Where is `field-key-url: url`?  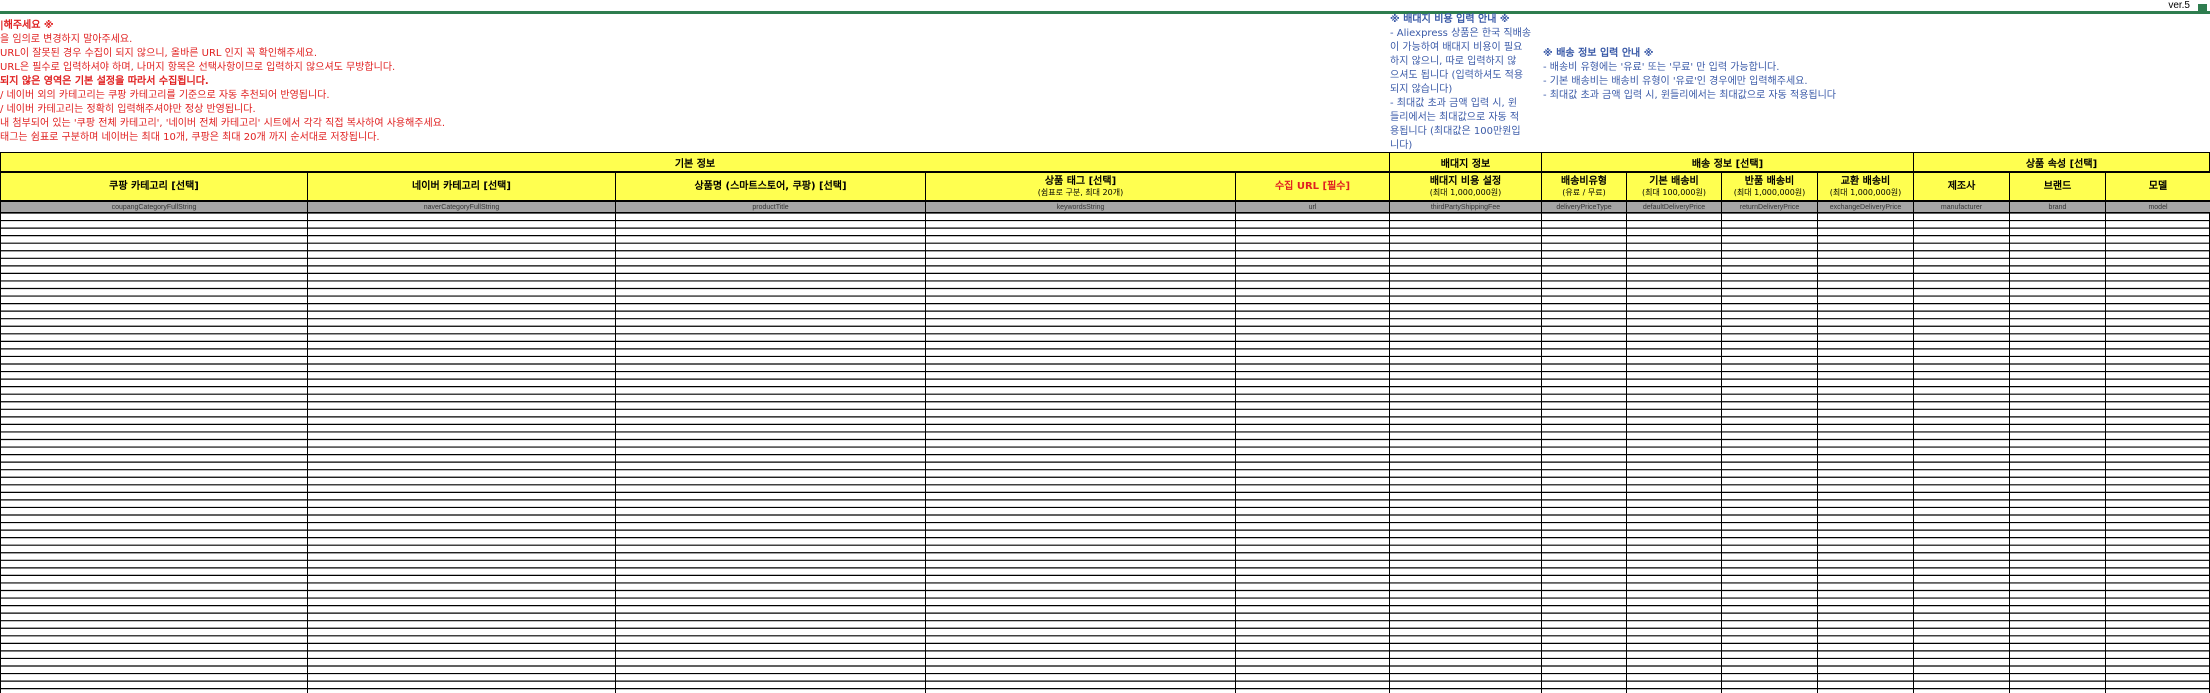
field-key-url: url is located at coordinates (1312, 207).